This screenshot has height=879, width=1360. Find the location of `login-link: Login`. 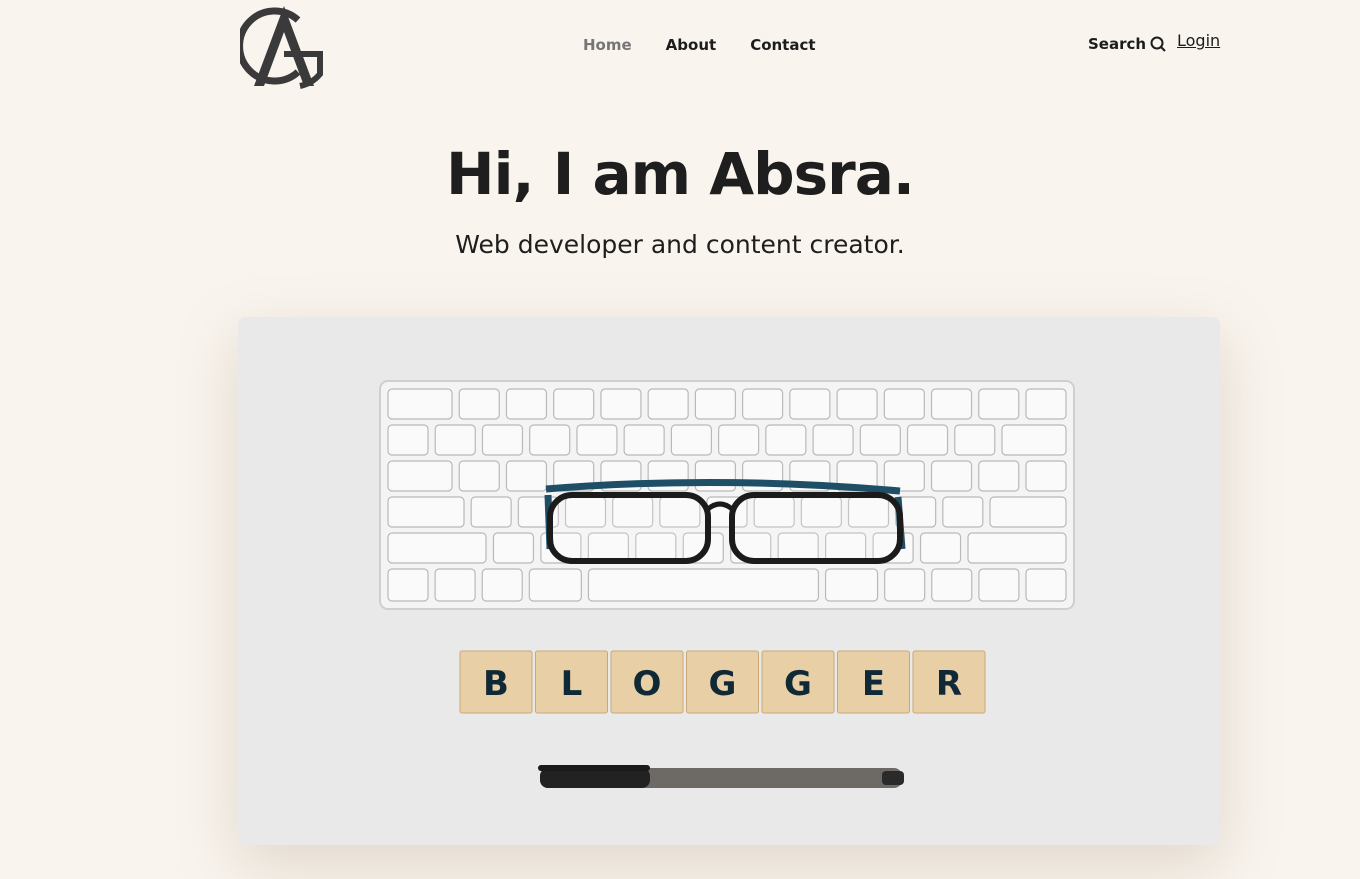

login-link: Login is located at coordinates (1198, 40).